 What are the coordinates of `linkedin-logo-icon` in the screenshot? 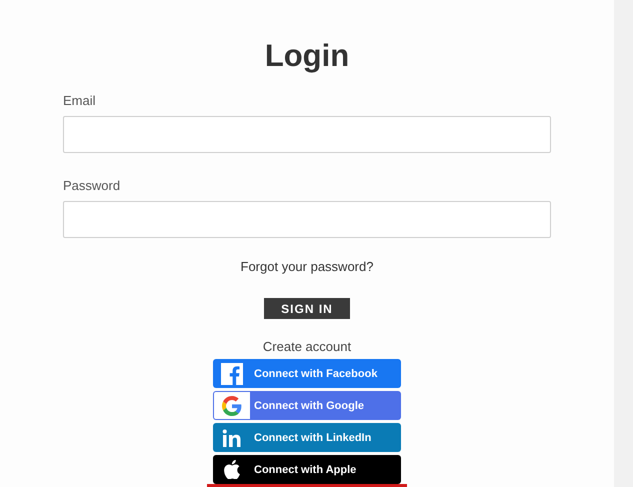 It's located at (232, 437).